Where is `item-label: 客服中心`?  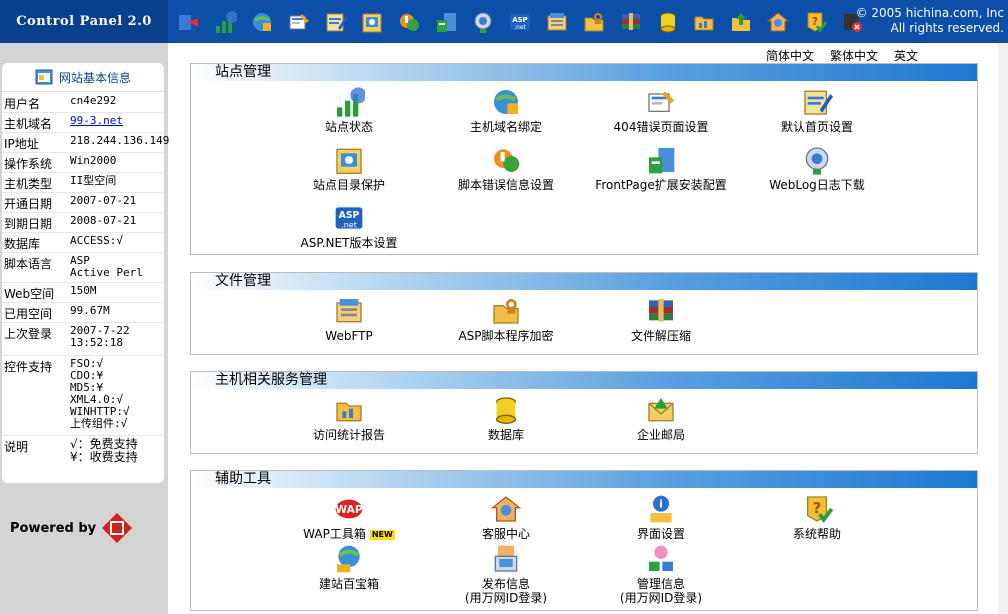 item-label: 客服中心 is located at coordinates (506, 534).